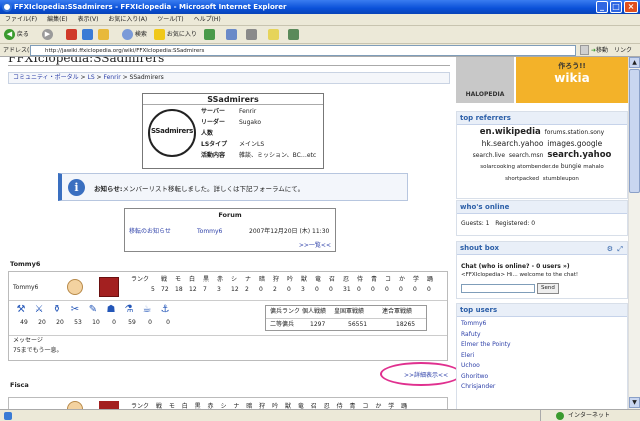 Image resolution: width=640 pixels, height=421 pixels. What do you see at coordinates (426, 374) in the screenshot?
I see `detail-view-link: >>詳細表示<<` at bounding box center [426, 374].